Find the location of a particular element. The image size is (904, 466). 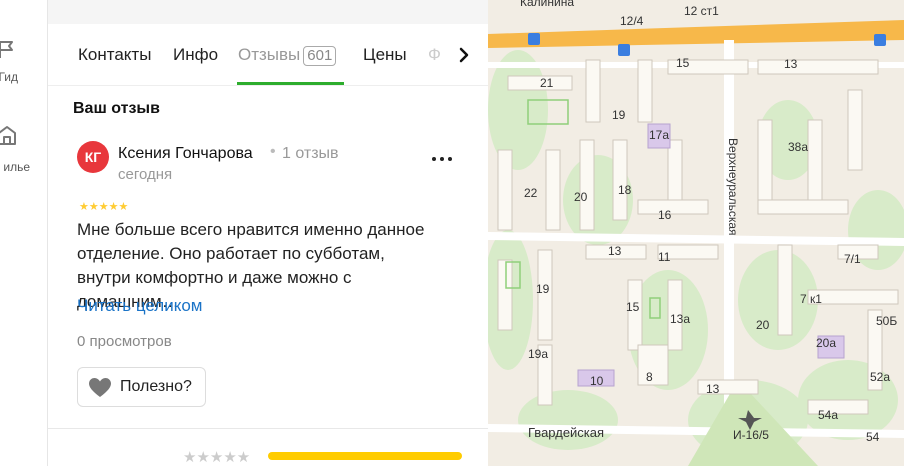

avatar: КГ is located at coordinates (93, 157).